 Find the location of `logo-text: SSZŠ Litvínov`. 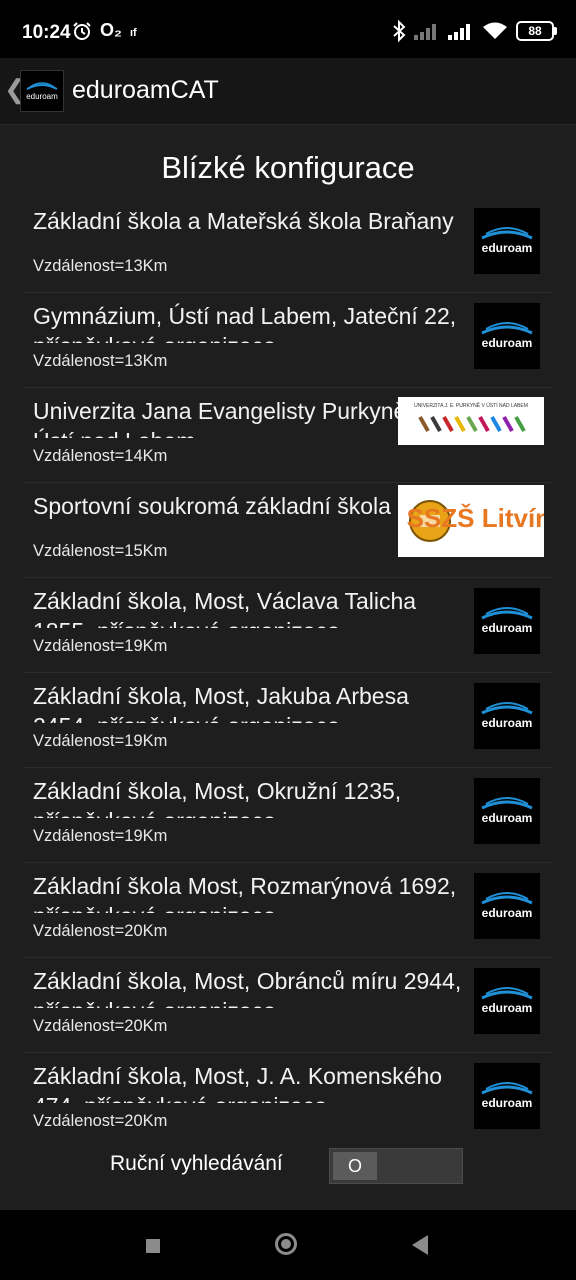

logo-text: SSZŠ Litvínov is located at coordinates (475, 518).